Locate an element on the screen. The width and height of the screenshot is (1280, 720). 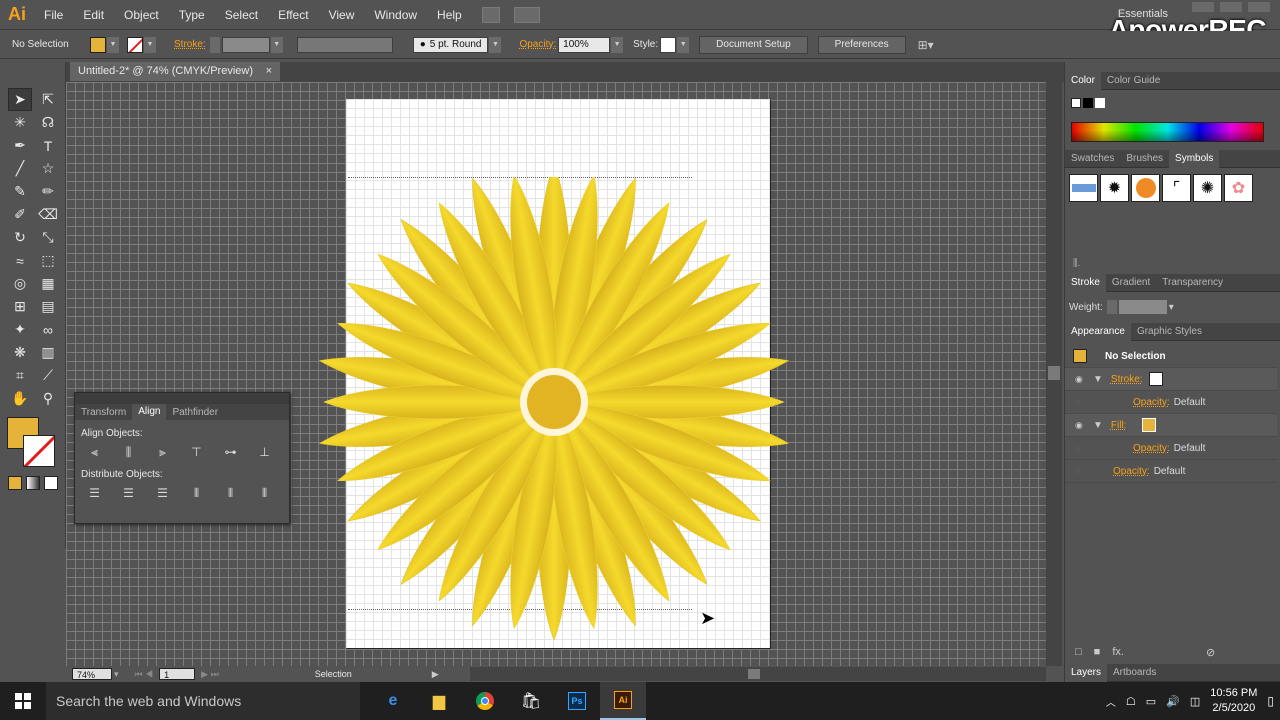
document-tab-close: × is located at coordinates (269, 71).